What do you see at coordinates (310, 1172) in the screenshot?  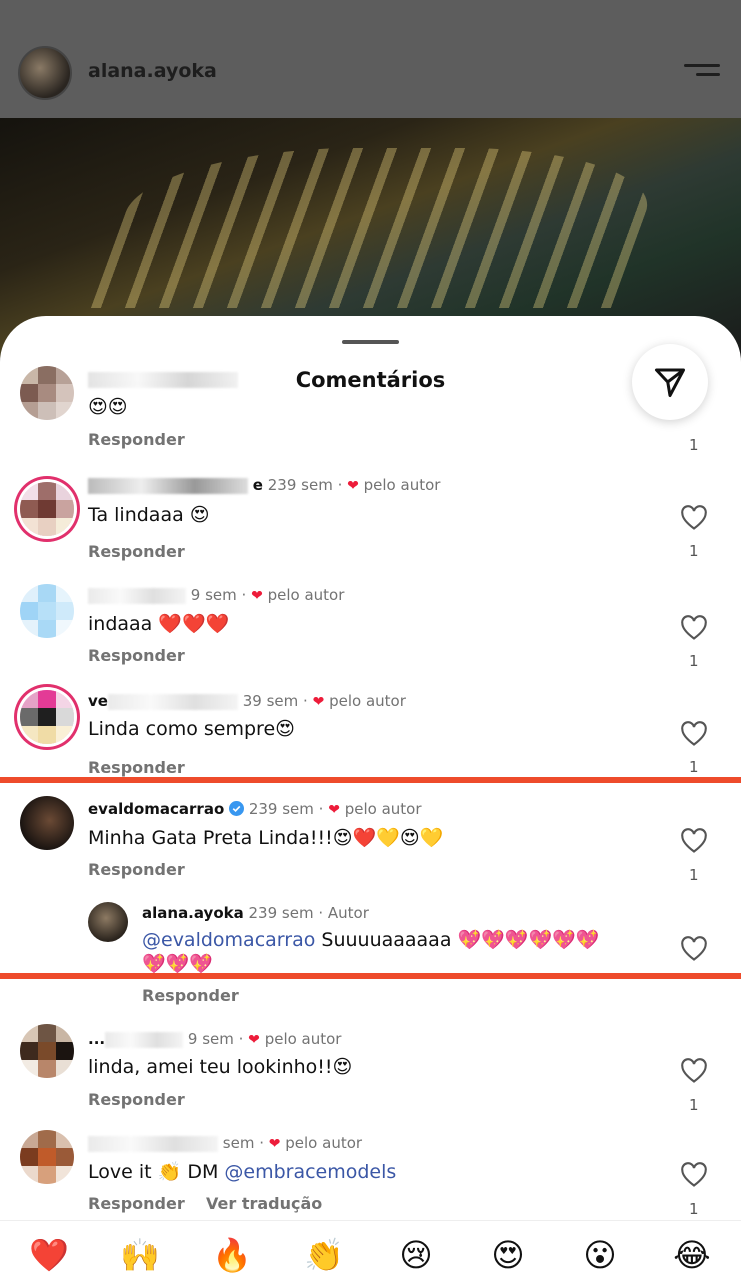 I see `mention-link: @embracemodels` at bounding box center [310, 1172].